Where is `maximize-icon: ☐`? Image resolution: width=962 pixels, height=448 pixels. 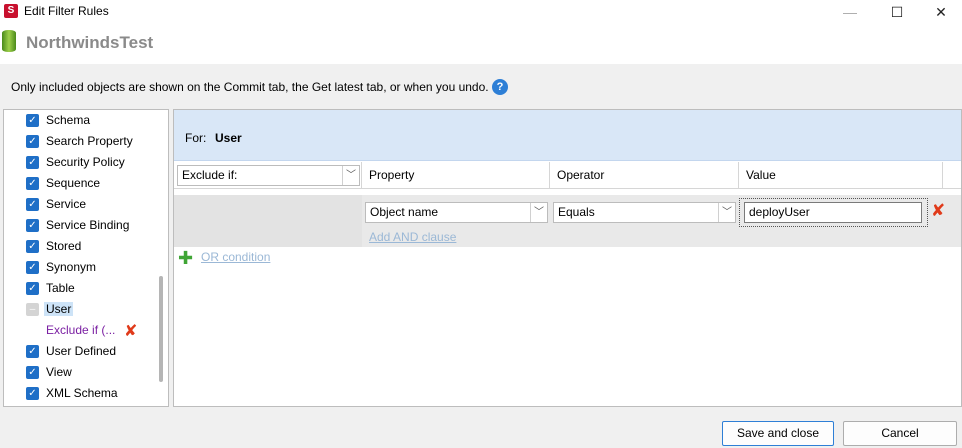 maximize-icon: ☐ is located at coordinates (897, 12).